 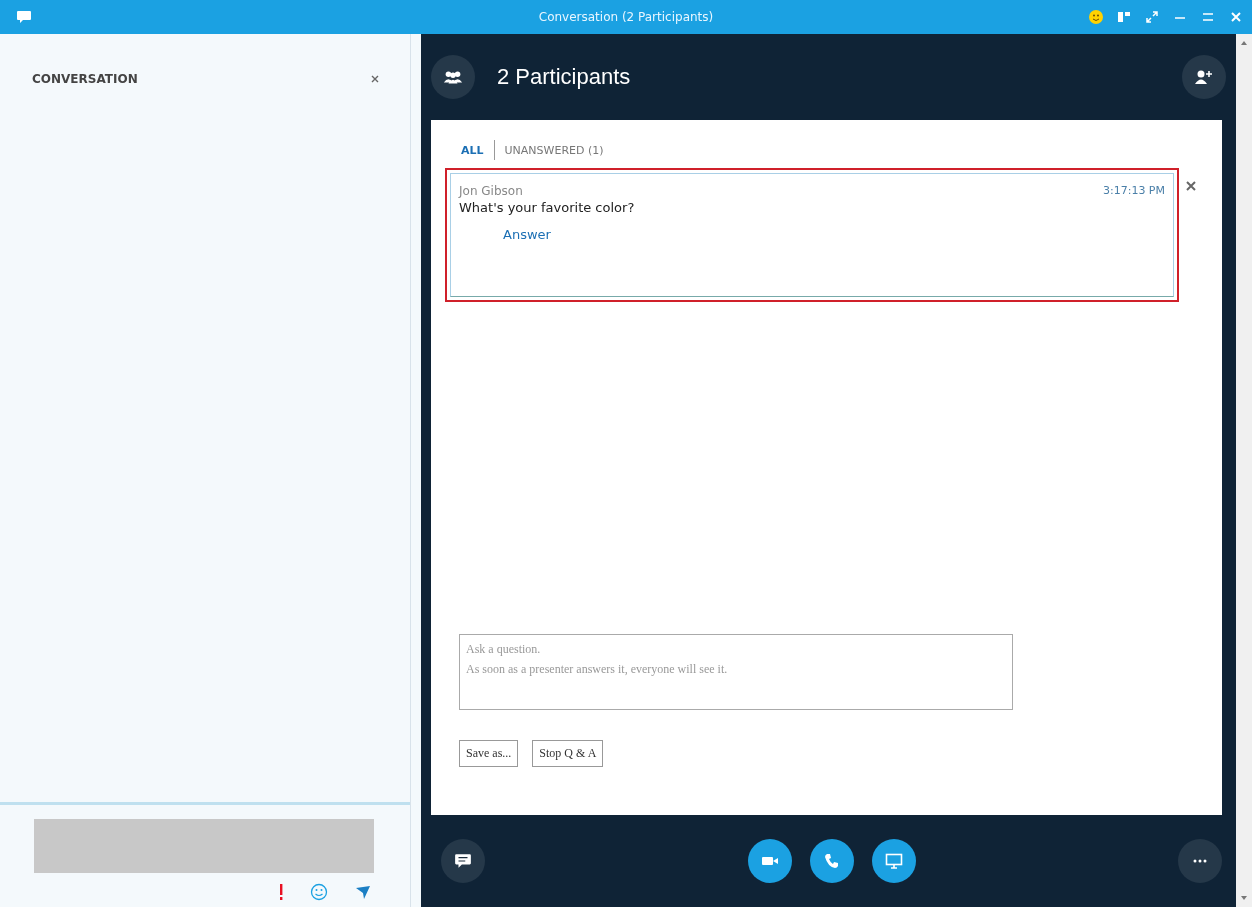 I want to click on phone-icon, so click(x=831, y=861).